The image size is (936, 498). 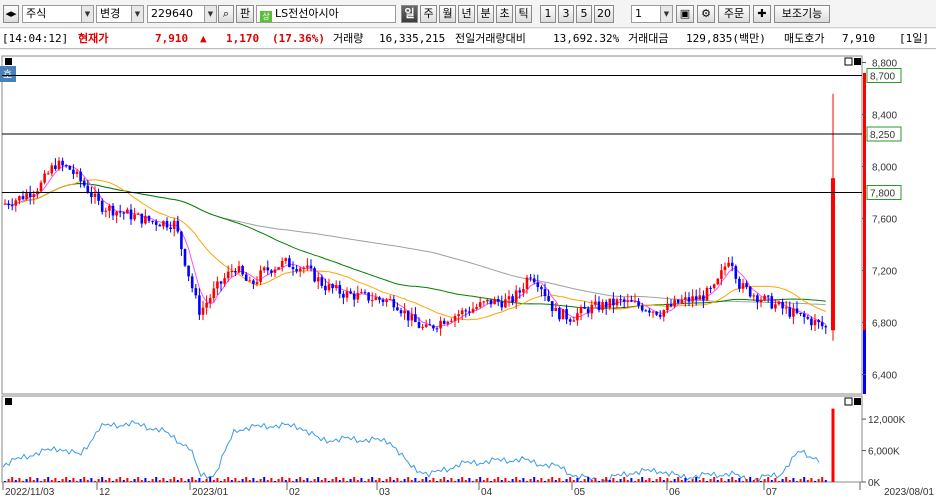 I want to click on nav-arrows-button: ◂▸, so click(x=11, y=14).